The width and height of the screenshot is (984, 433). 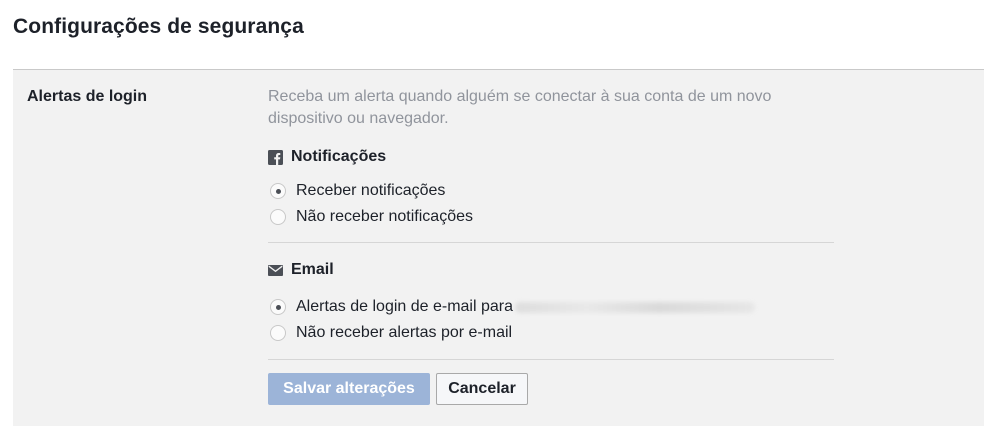 What do you see at coordinates (635, 307) in the screenshot?
I see `blurred-email-address` at bounding box center [635, 307].